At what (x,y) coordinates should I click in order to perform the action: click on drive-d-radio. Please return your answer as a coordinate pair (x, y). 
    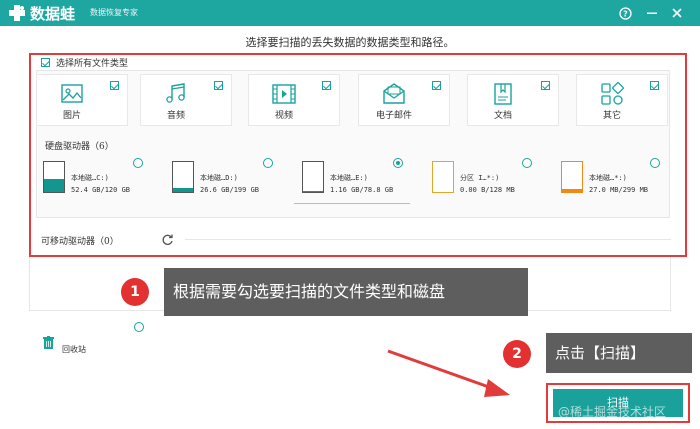
    Looking at the image, I should click on (268, 163).